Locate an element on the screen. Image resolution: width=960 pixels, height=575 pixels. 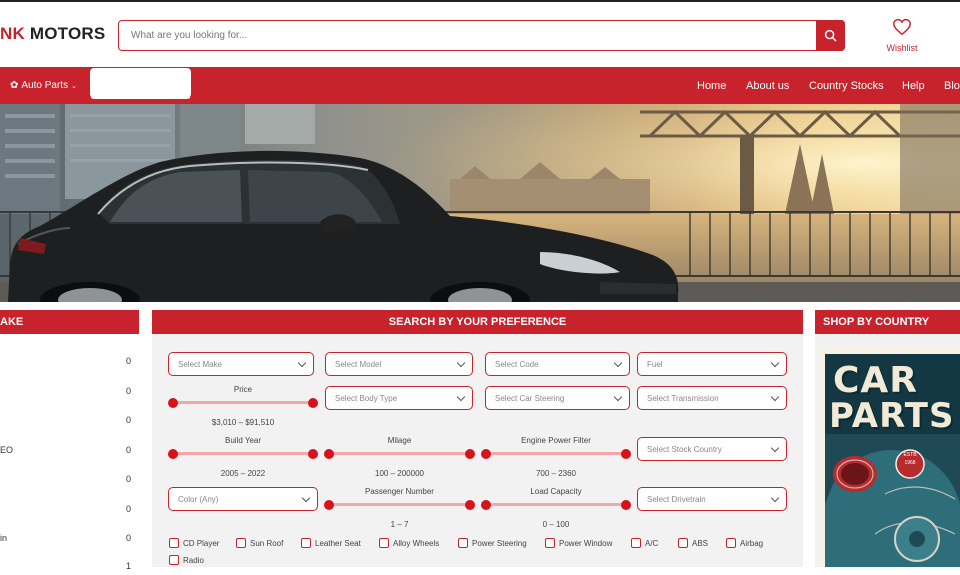
build-year-max-handle is located at coordinates (313, 454).